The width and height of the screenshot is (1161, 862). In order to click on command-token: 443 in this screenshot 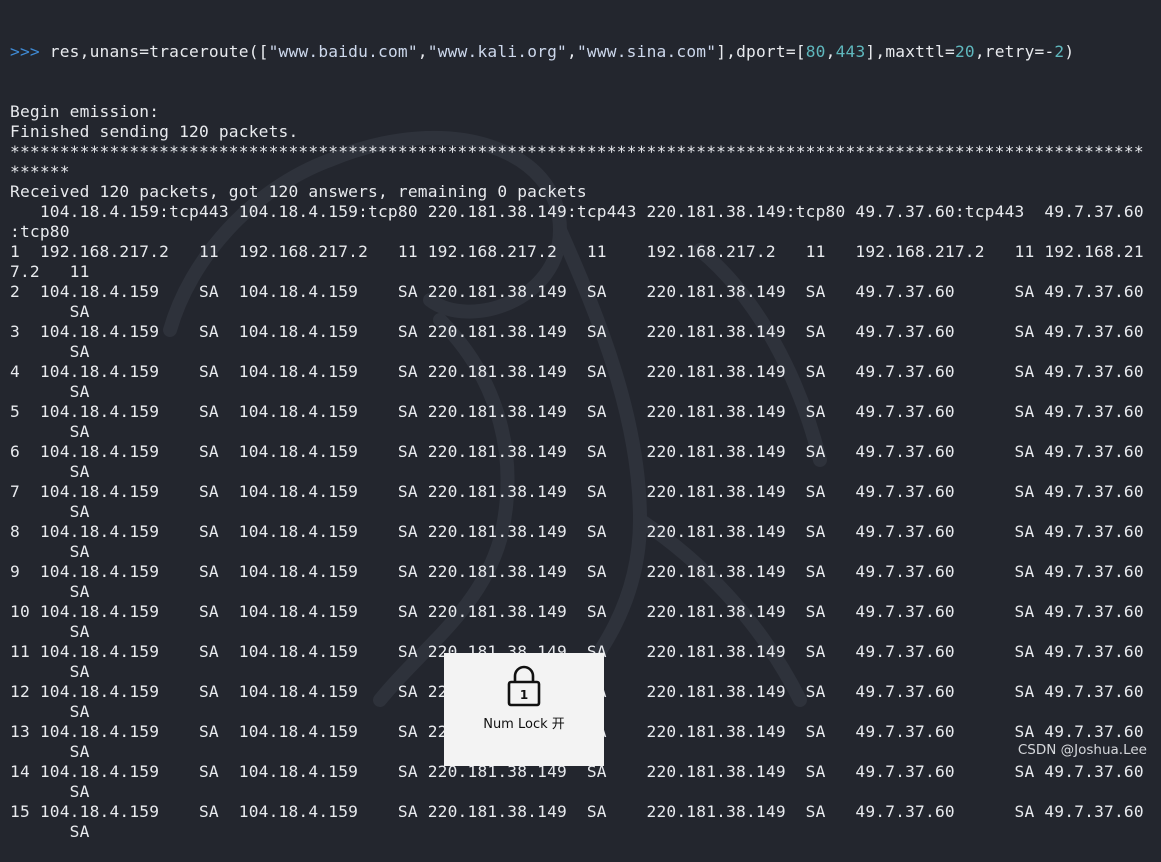, I will do `click(850, 51)`.